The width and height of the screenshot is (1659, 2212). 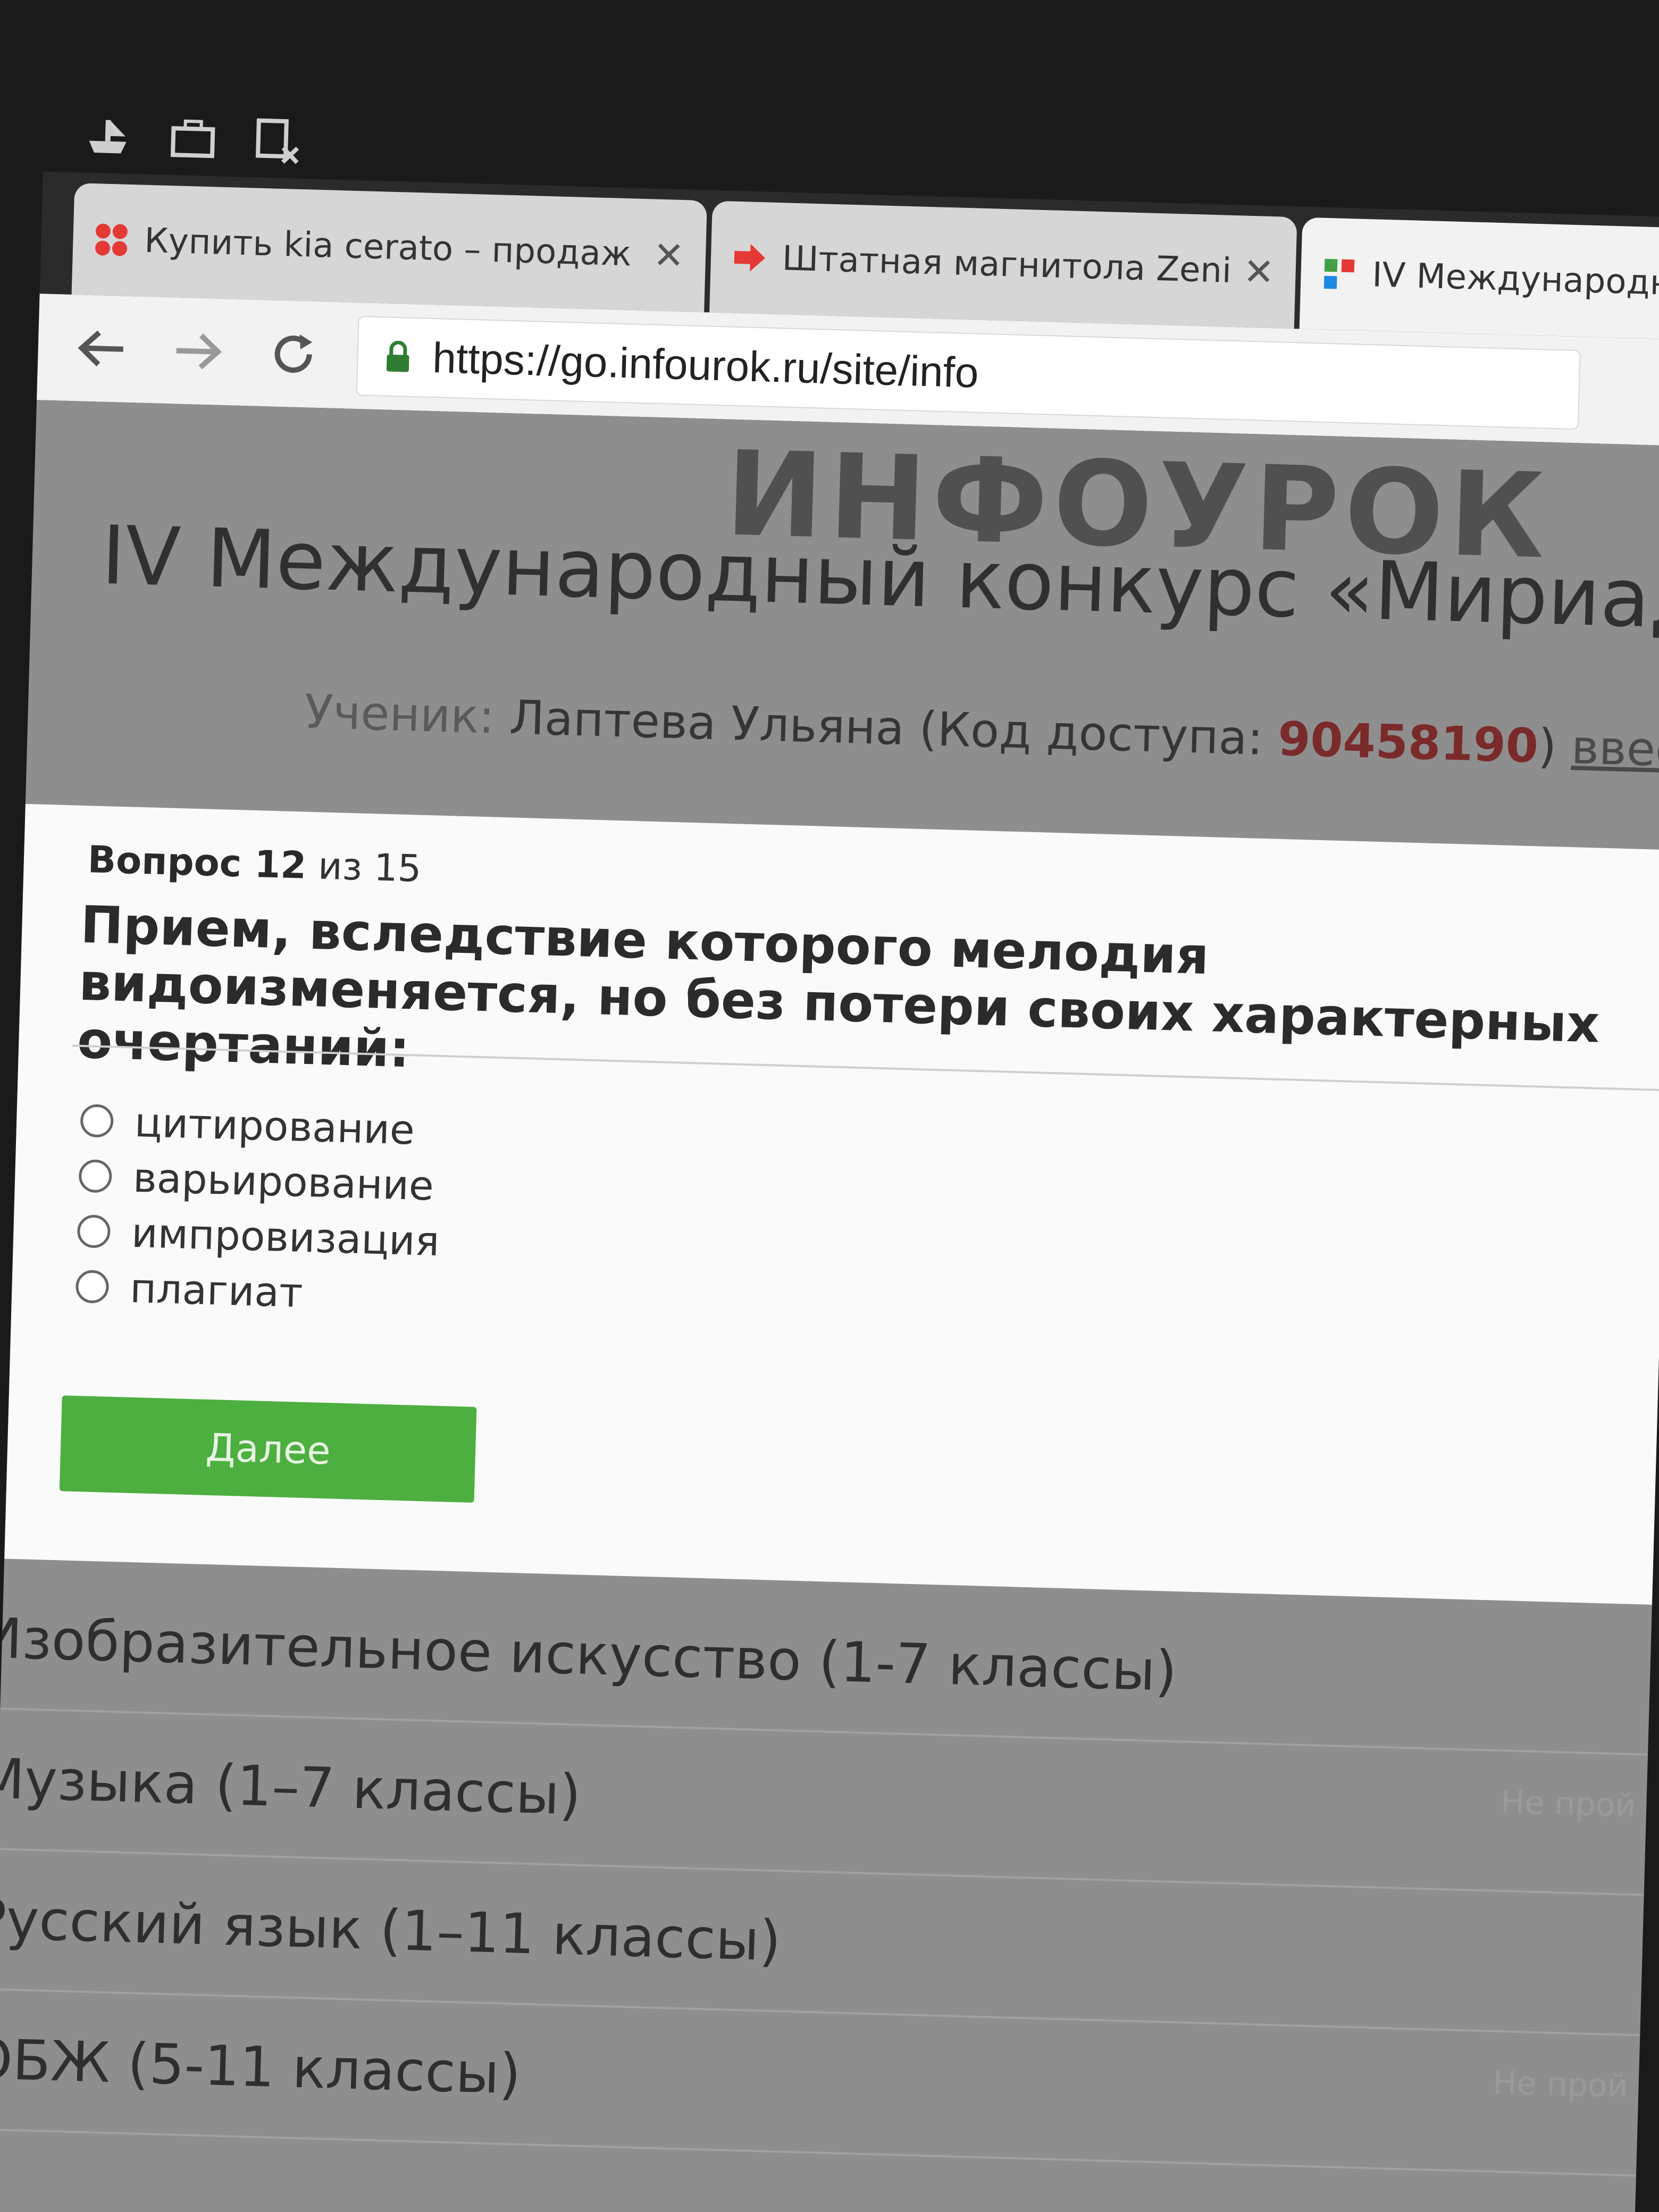 I want to click on tab-label: IV Международный ко, so click(x=1515, y=279).